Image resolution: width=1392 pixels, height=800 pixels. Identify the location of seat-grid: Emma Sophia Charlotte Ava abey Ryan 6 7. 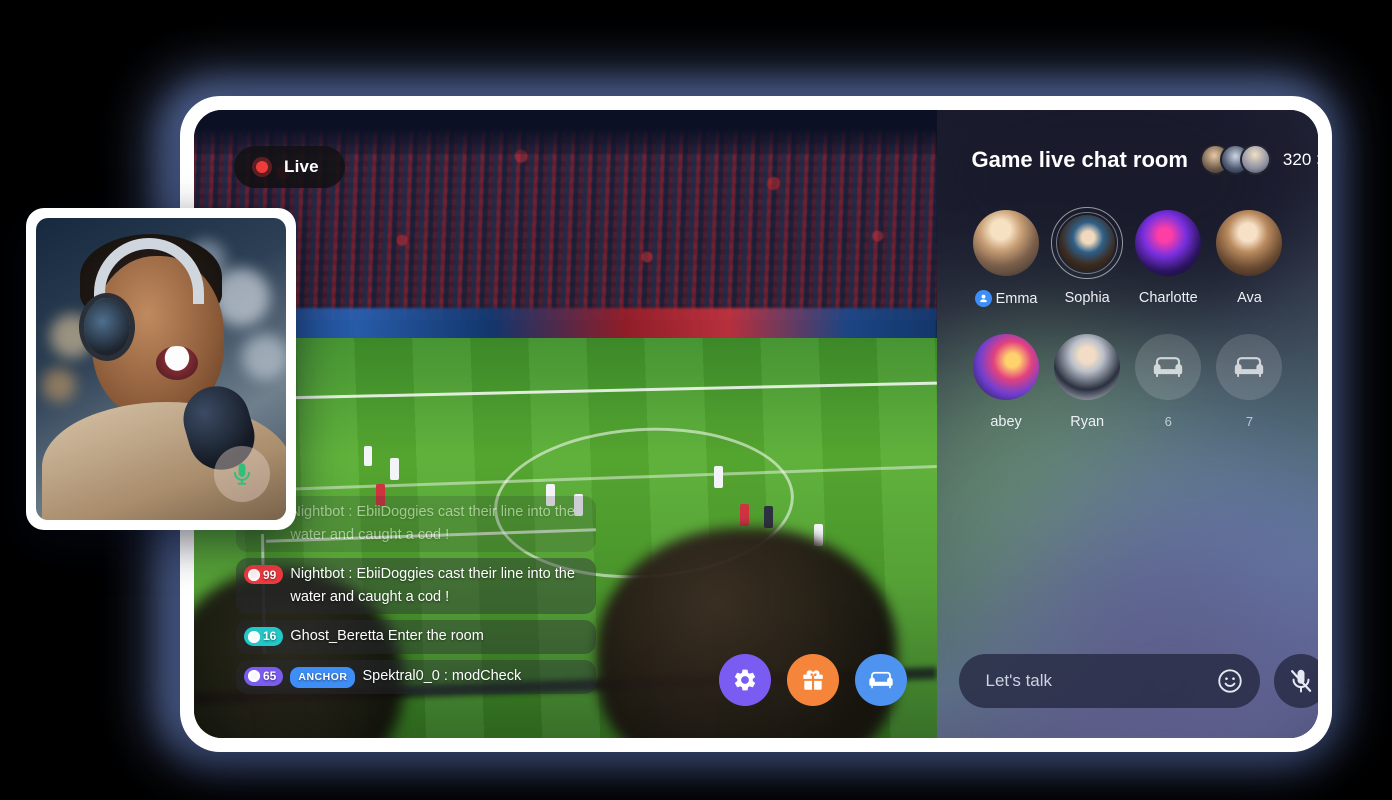
(1127, 302).